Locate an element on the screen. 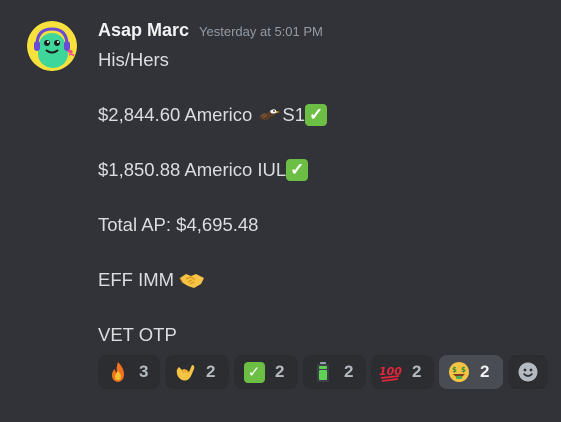 Image resolution: width=561 pixels, height=422 pixels. avatar-image is located at coordinates (52, 46).